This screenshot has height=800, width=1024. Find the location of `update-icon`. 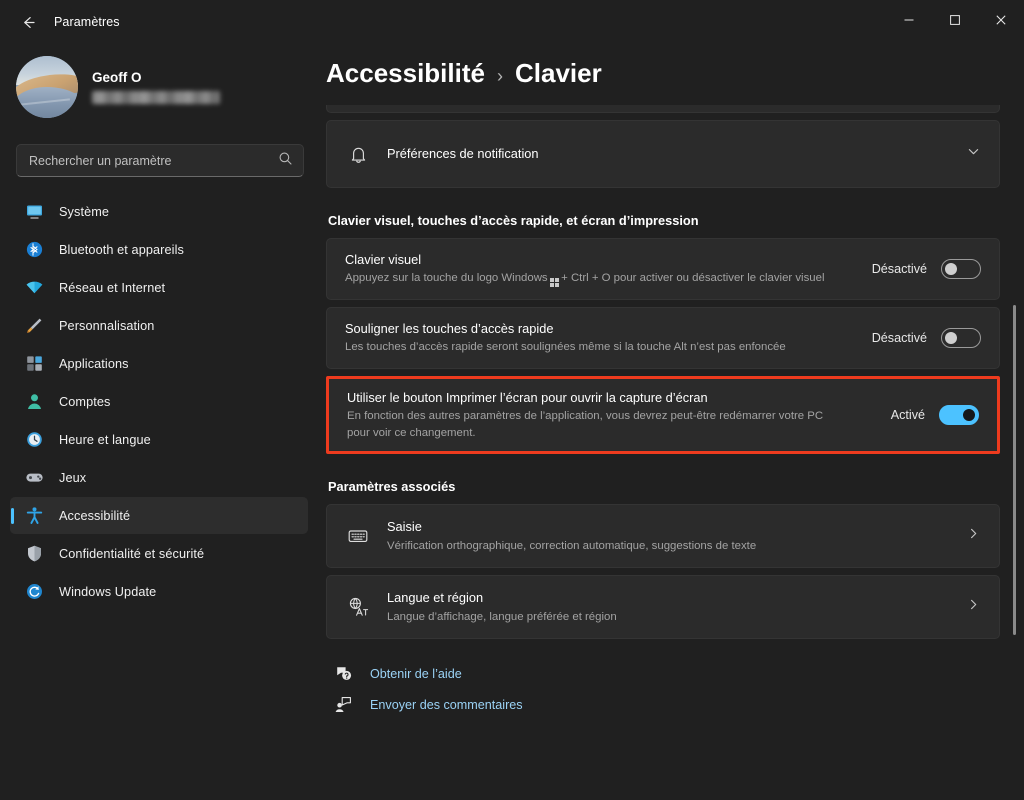

update-icon is located at coordinates (34, 591).